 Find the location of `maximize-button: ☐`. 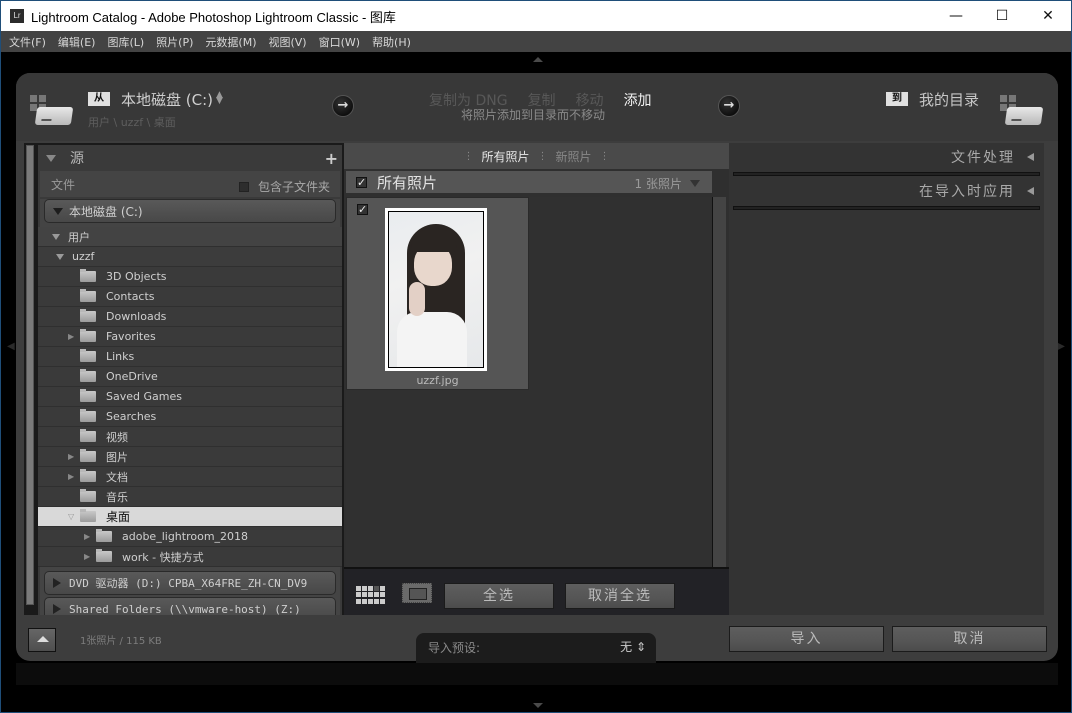

maximize-button: ☐ is located at coordinates (1002, 16).